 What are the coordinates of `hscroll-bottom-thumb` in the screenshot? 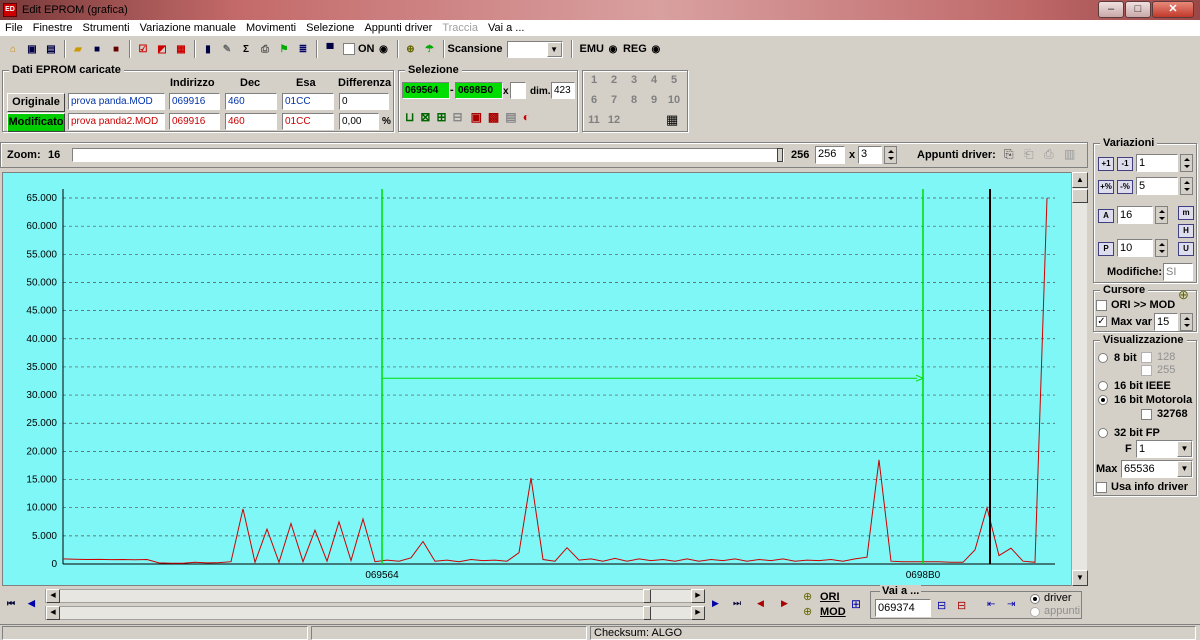 It's located at (647, 613).